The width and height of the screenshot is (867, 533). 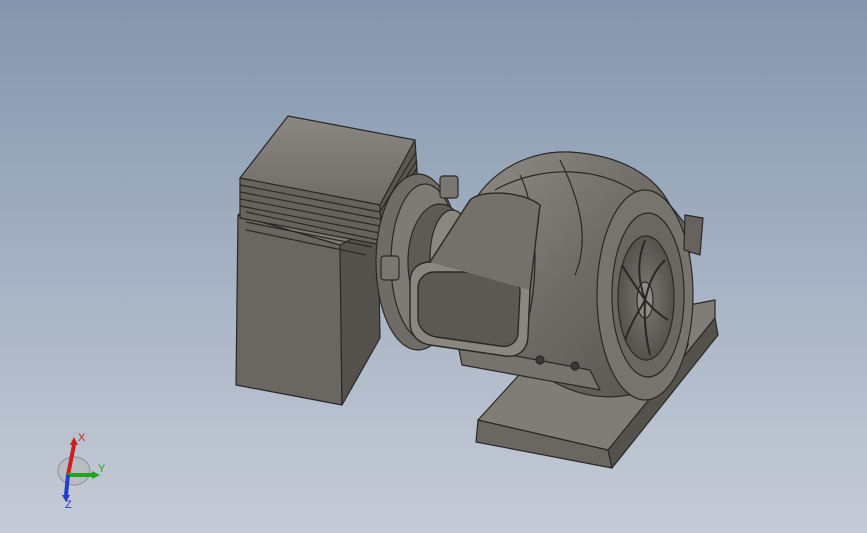 What do you see at coordinates (74, 441) in the screenshot?
I see `x-arrow-head` at bounding box center [74, 441].